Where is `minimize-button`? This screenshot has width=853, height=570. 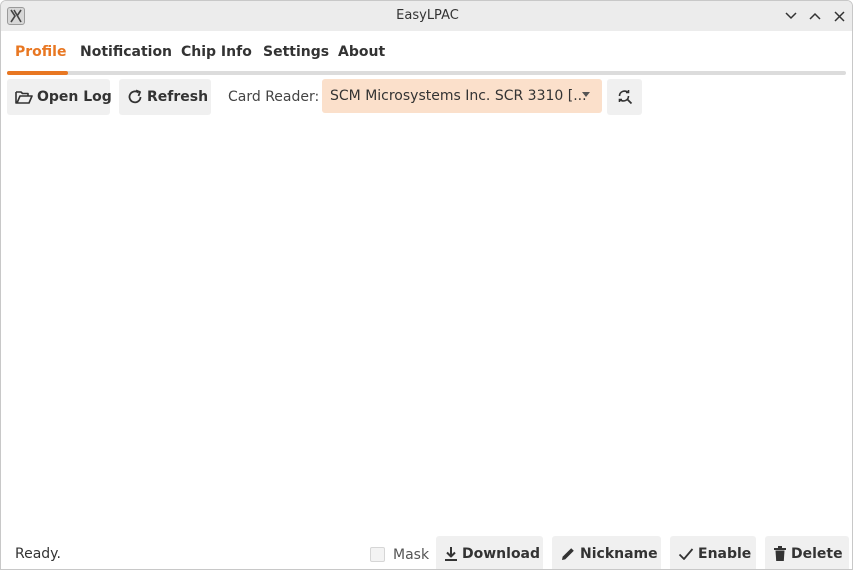 minimize-button is located at coordinates (791, 16).